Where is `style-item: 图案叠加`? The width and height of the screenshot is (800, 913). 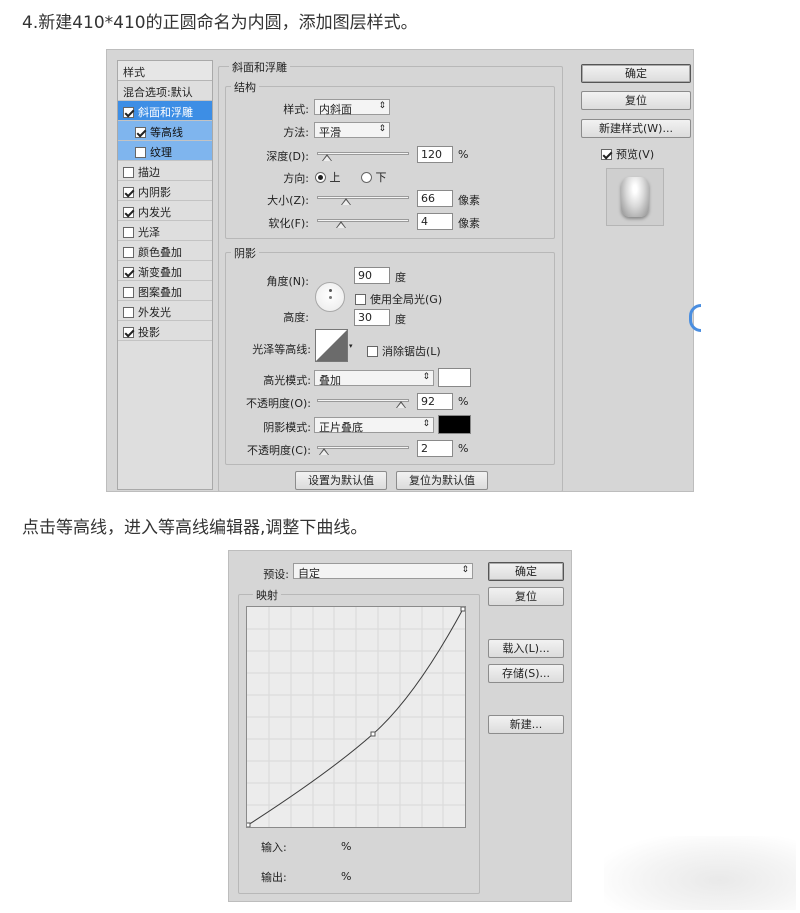
style-item: 图案叠加 is located at coordinates (165, 291).